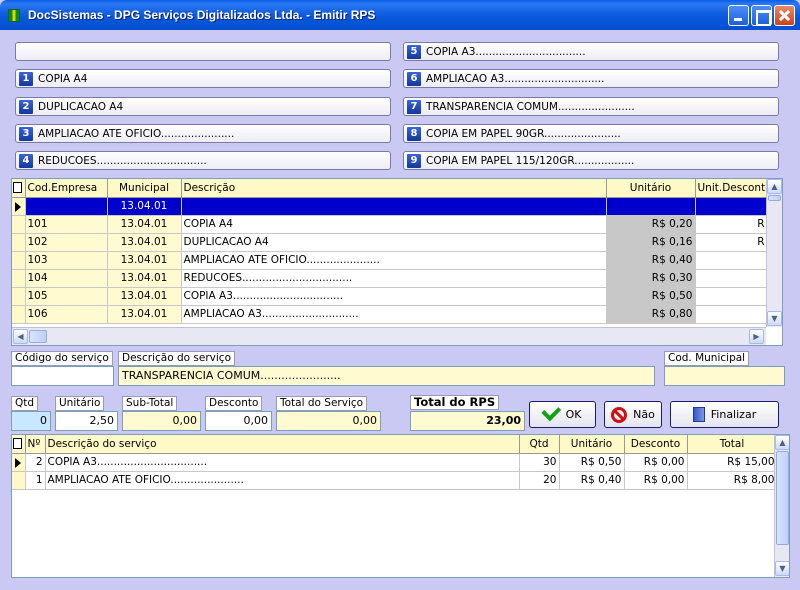 Image resolution: width=800 pixels, height=590 pixels. What do you see at coordinates (390, 224) in the screenshot?
I see `table-row: 101 13.04.01 COPIA A4 R$ 0,20 R` at bounding box center [390, 224].